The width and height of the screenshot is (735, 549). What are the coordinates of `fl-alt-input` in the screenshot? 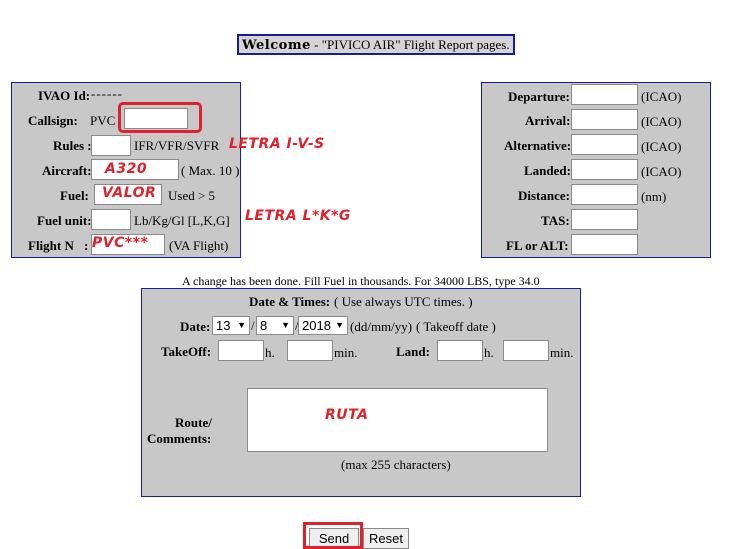 It's located at (604, 244).